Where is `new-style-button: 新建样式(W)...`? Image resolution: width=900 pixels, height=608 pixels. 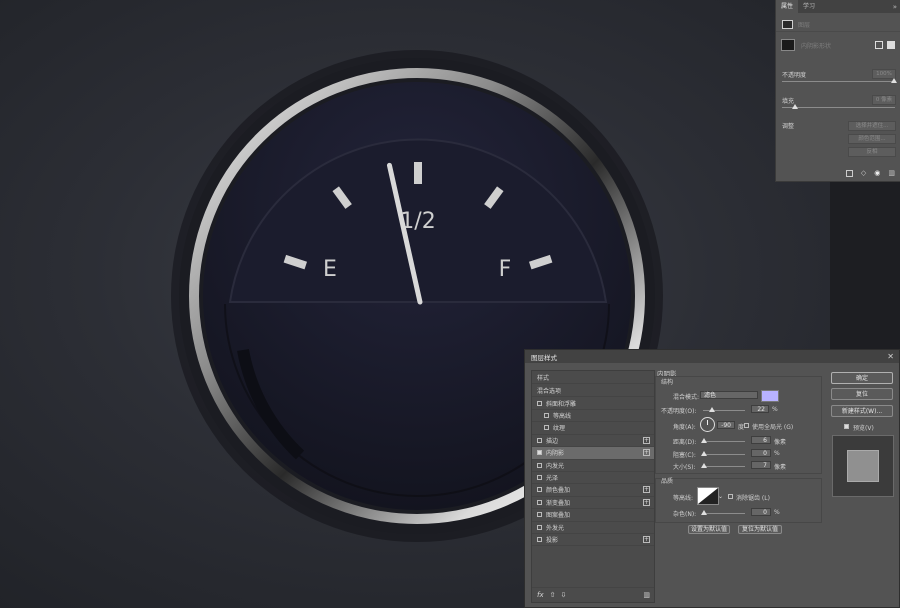
new-style-button: 新建样式(W)... is located at coordinates (862, 411).